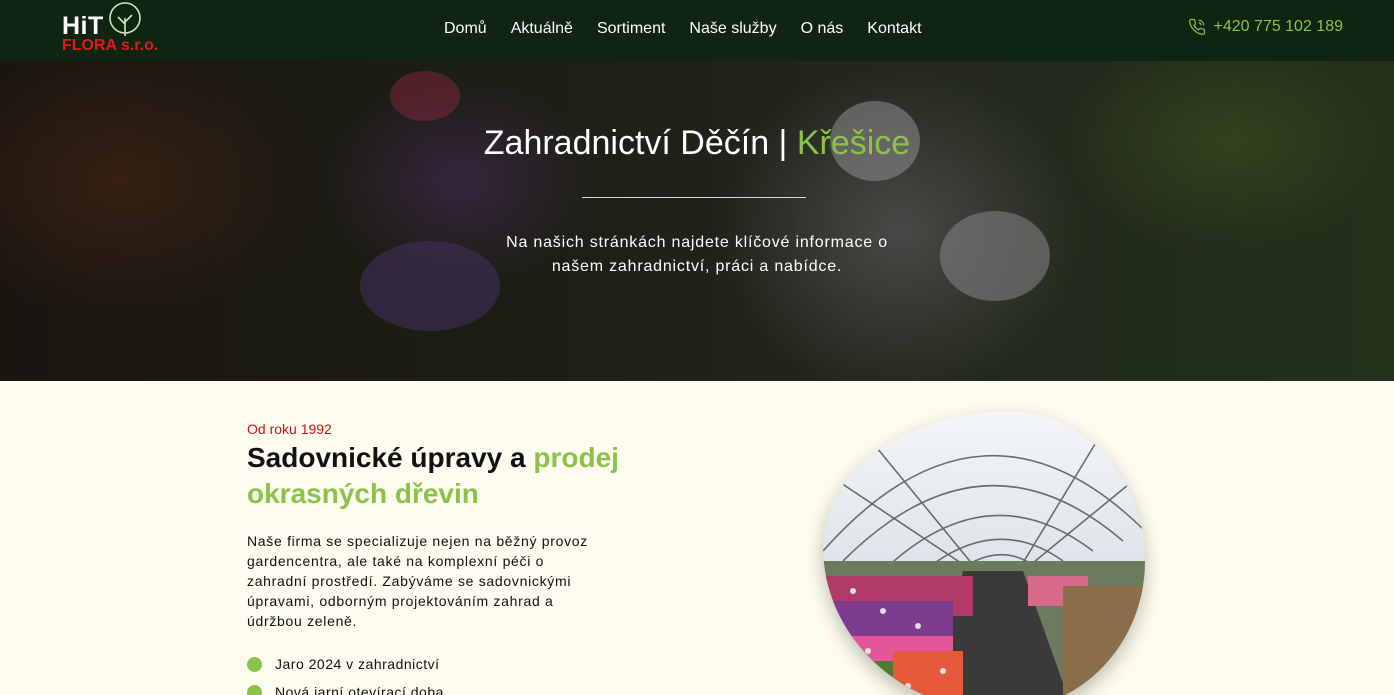 The height and width of the screenshot is (695, 1394). I want to click on greenhouse-image, so click(984, 553).